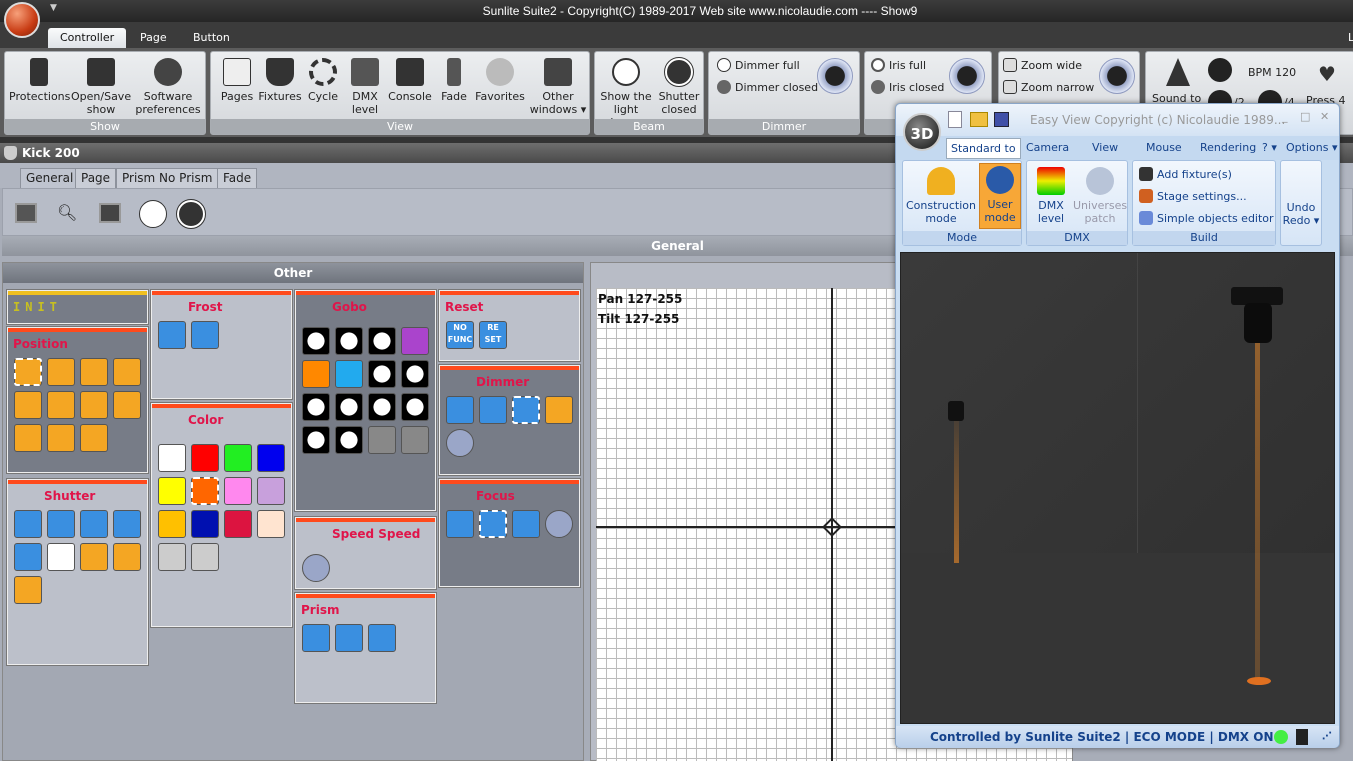 The image size is (1353, 761). What do you see at coordinates (1301, 207) in the screenshot?
I see `undo-button: Undo` at bounding box center [1301, 207].